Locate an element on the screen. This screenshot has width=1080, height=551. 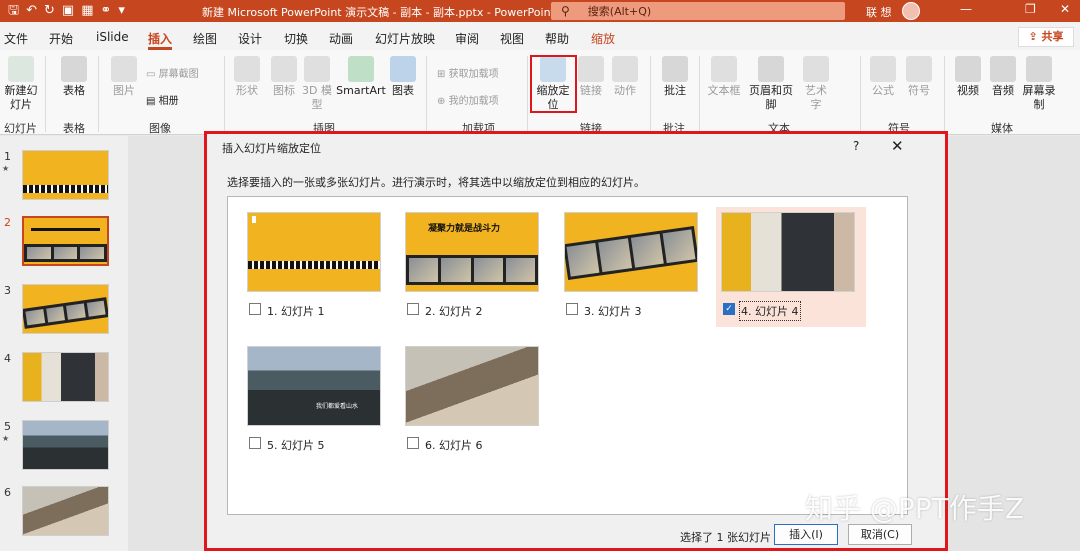
symbol-button: 符号 is located at coordinates (919, 77).